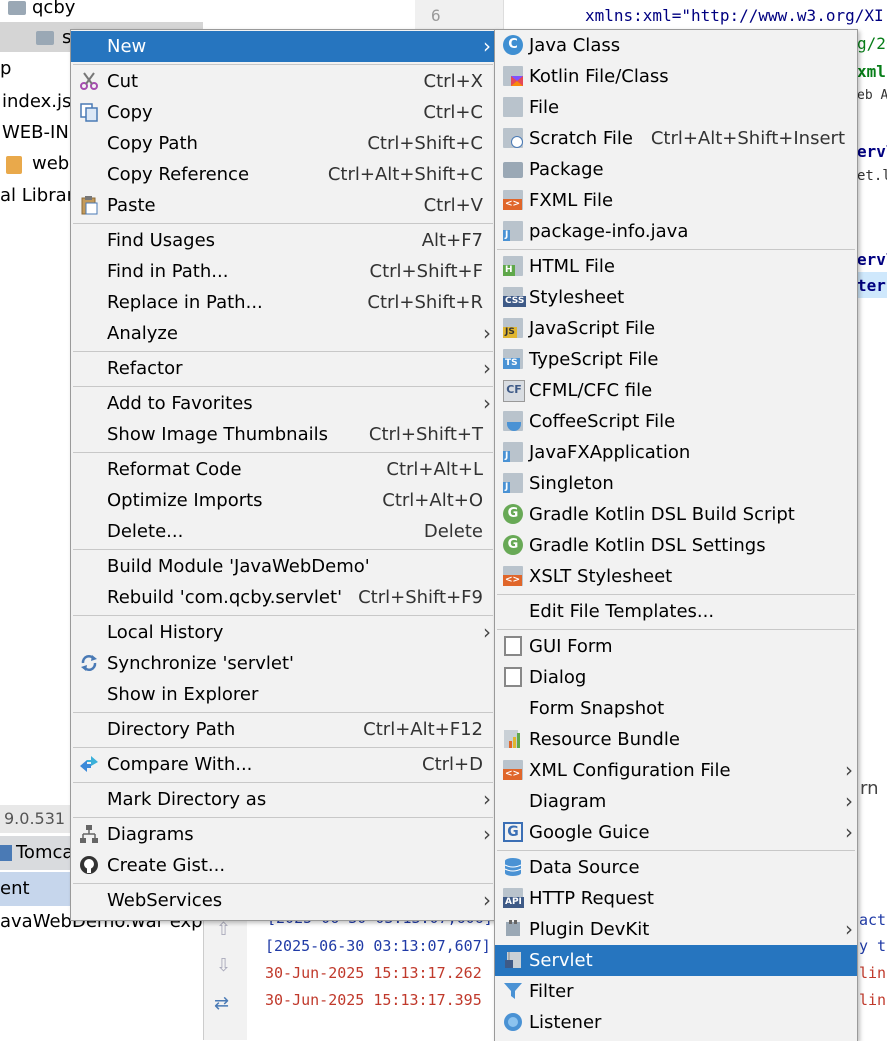  What do you see at coordinates (283, 81) in the screenshot?
I see `menu-item-cut: Cut Ctrl+X` at bounding box center [283, 81].